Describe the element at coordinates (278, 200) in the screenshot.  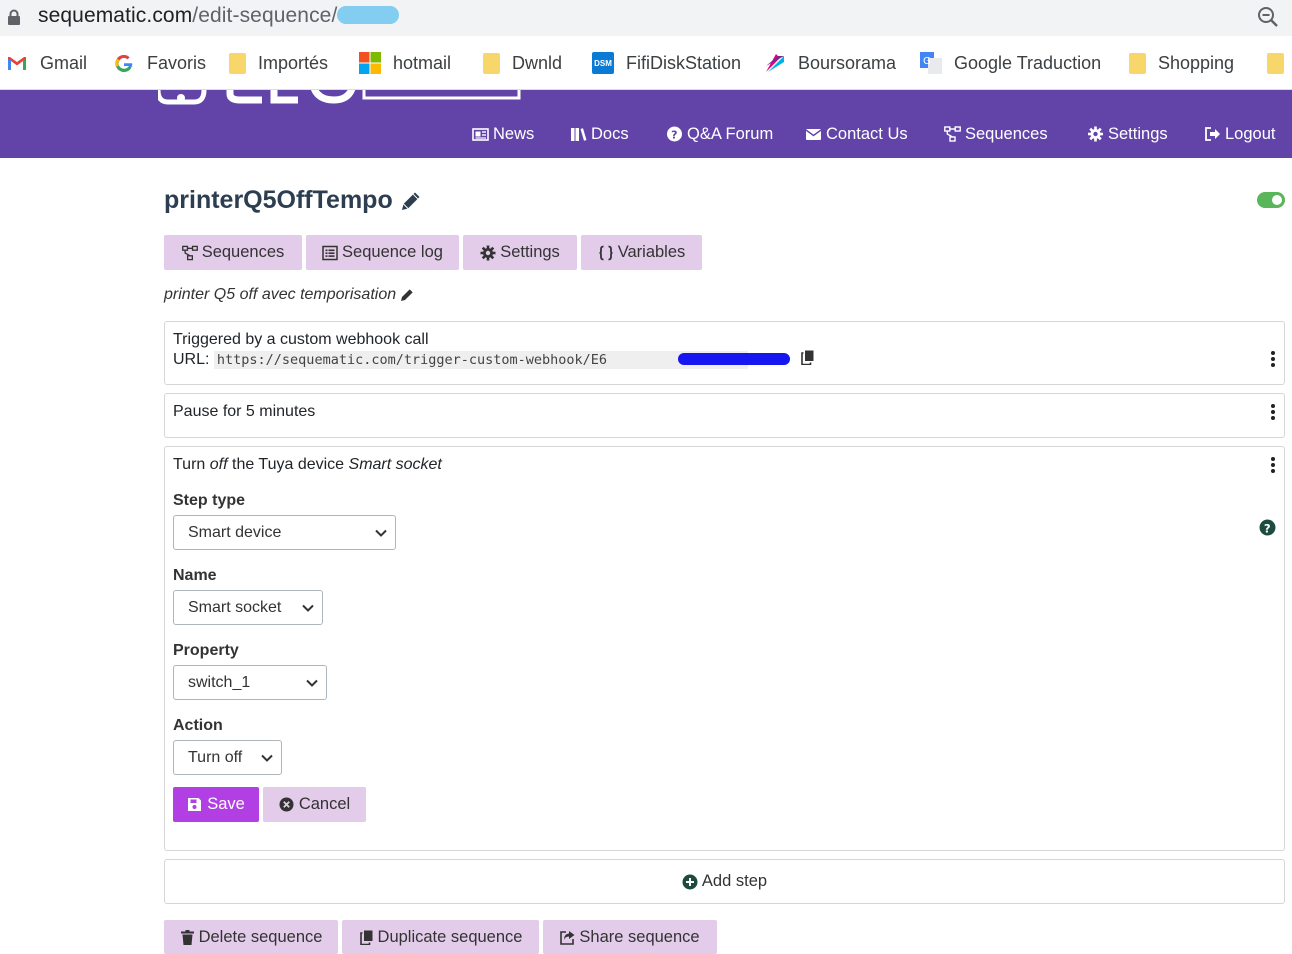
I see `sequence-title: printerQ5OffTempo` at that location.